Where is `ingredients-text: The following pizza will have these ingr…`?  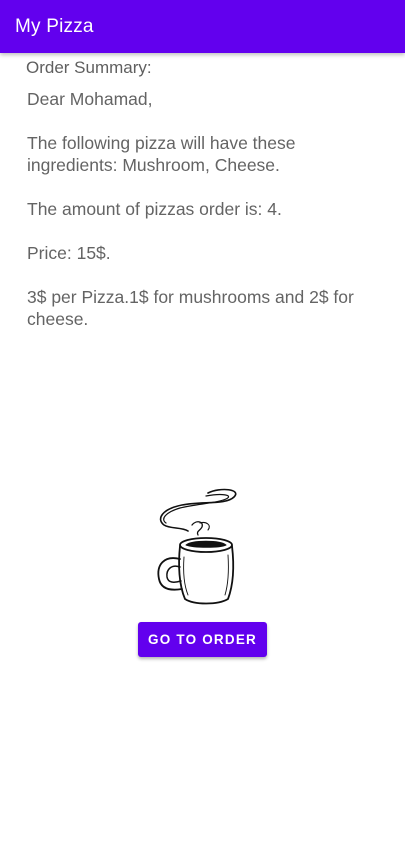 ingredients-text: The following pizza will have these ingr… is located at coordinates (161, 154).